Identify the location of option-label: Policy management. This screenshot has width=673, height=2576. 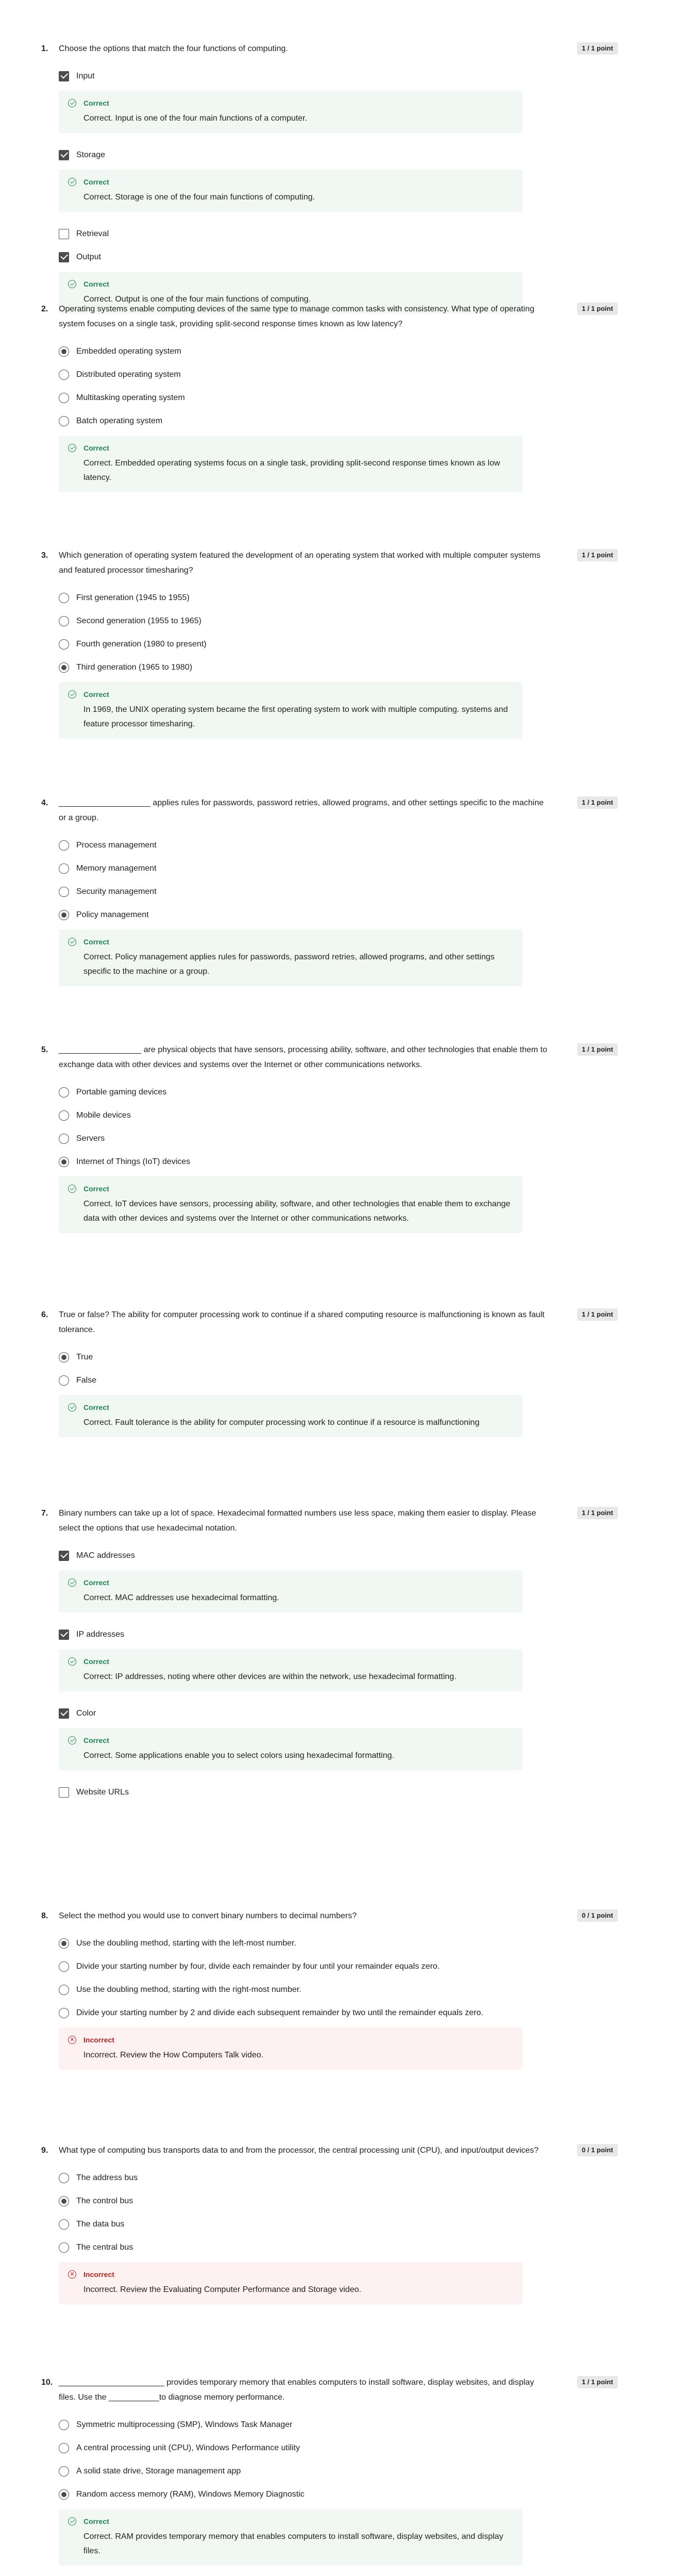
(112, 914).